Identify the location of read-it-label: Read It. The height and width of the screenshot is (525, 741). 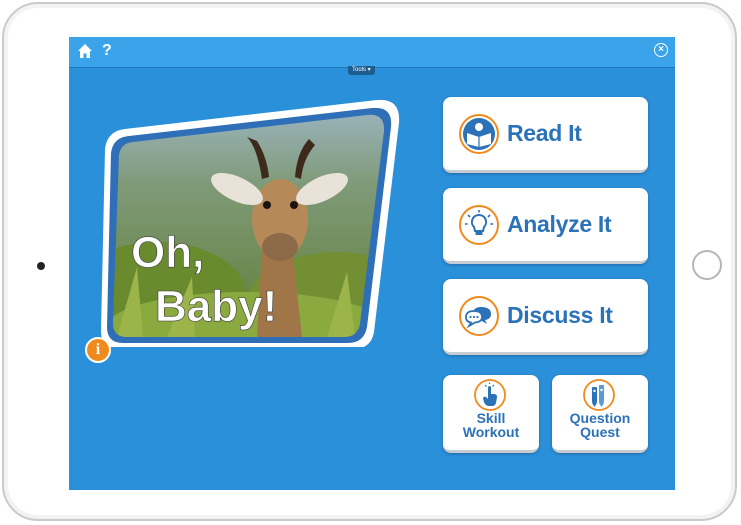
(544, 133).